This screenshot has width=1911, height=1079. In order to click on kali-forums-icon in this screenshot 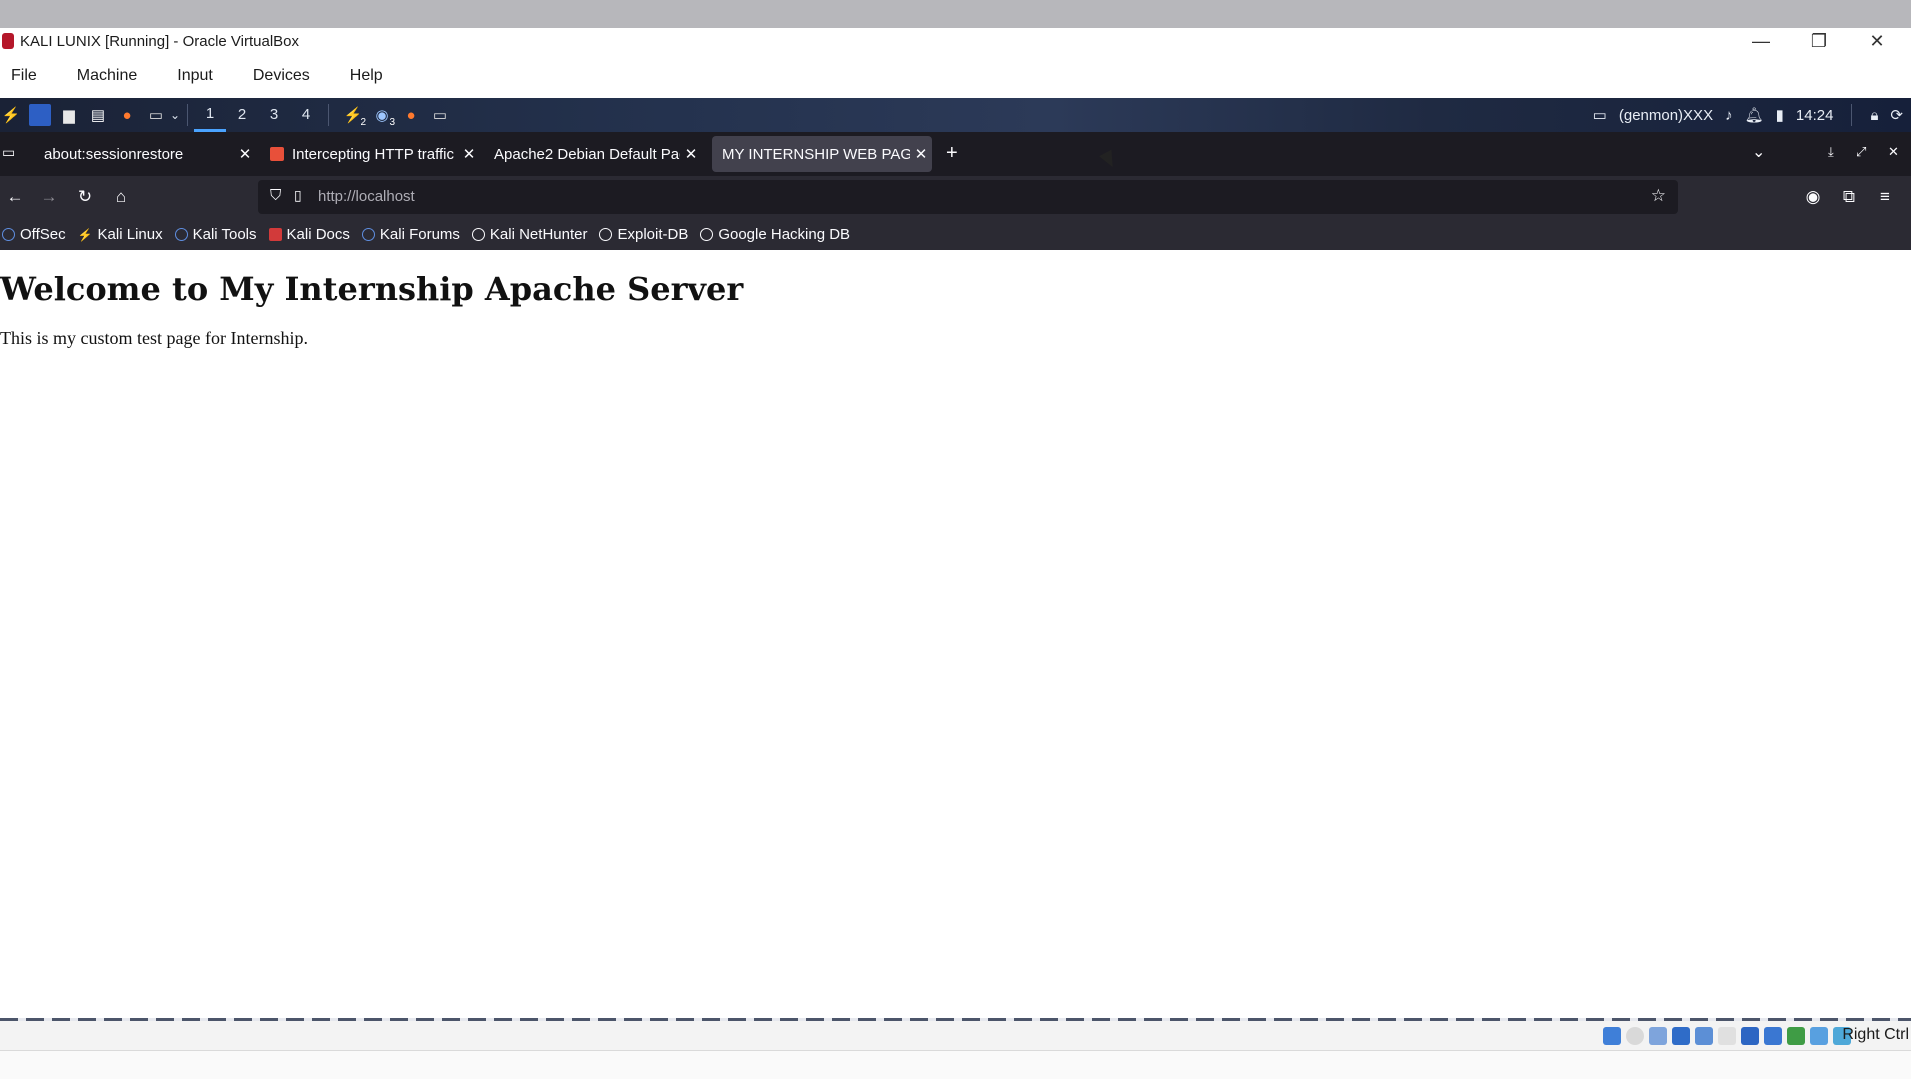, I will do `click(368, 234)`.